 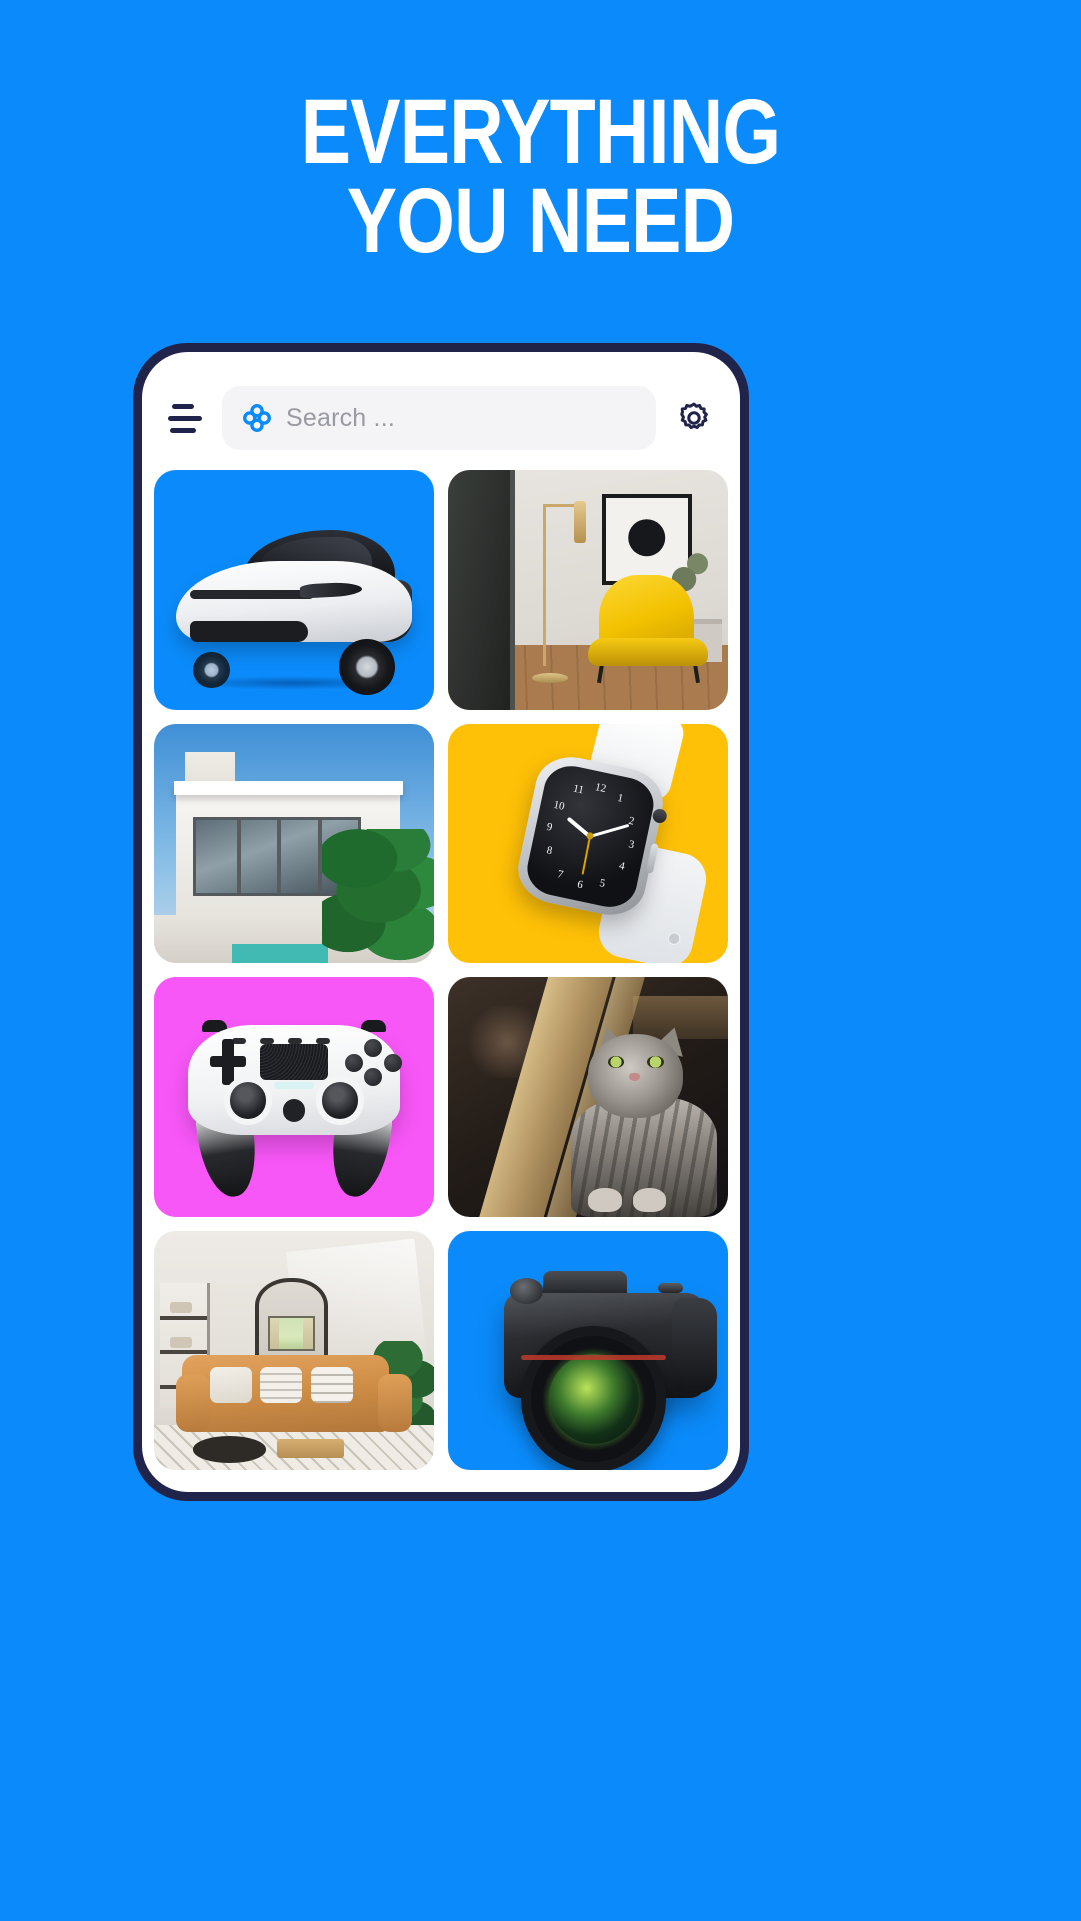 I want to click on camera-illustration, so click(x=588, y=1350).